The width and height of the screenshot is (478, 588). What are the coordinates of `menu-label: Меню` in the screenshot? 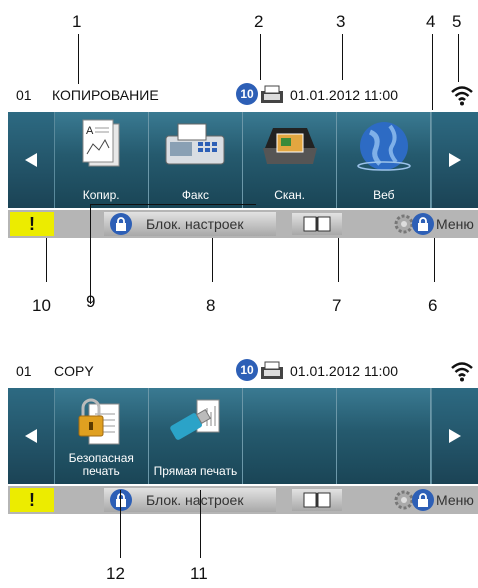 It's located at (455, 224).